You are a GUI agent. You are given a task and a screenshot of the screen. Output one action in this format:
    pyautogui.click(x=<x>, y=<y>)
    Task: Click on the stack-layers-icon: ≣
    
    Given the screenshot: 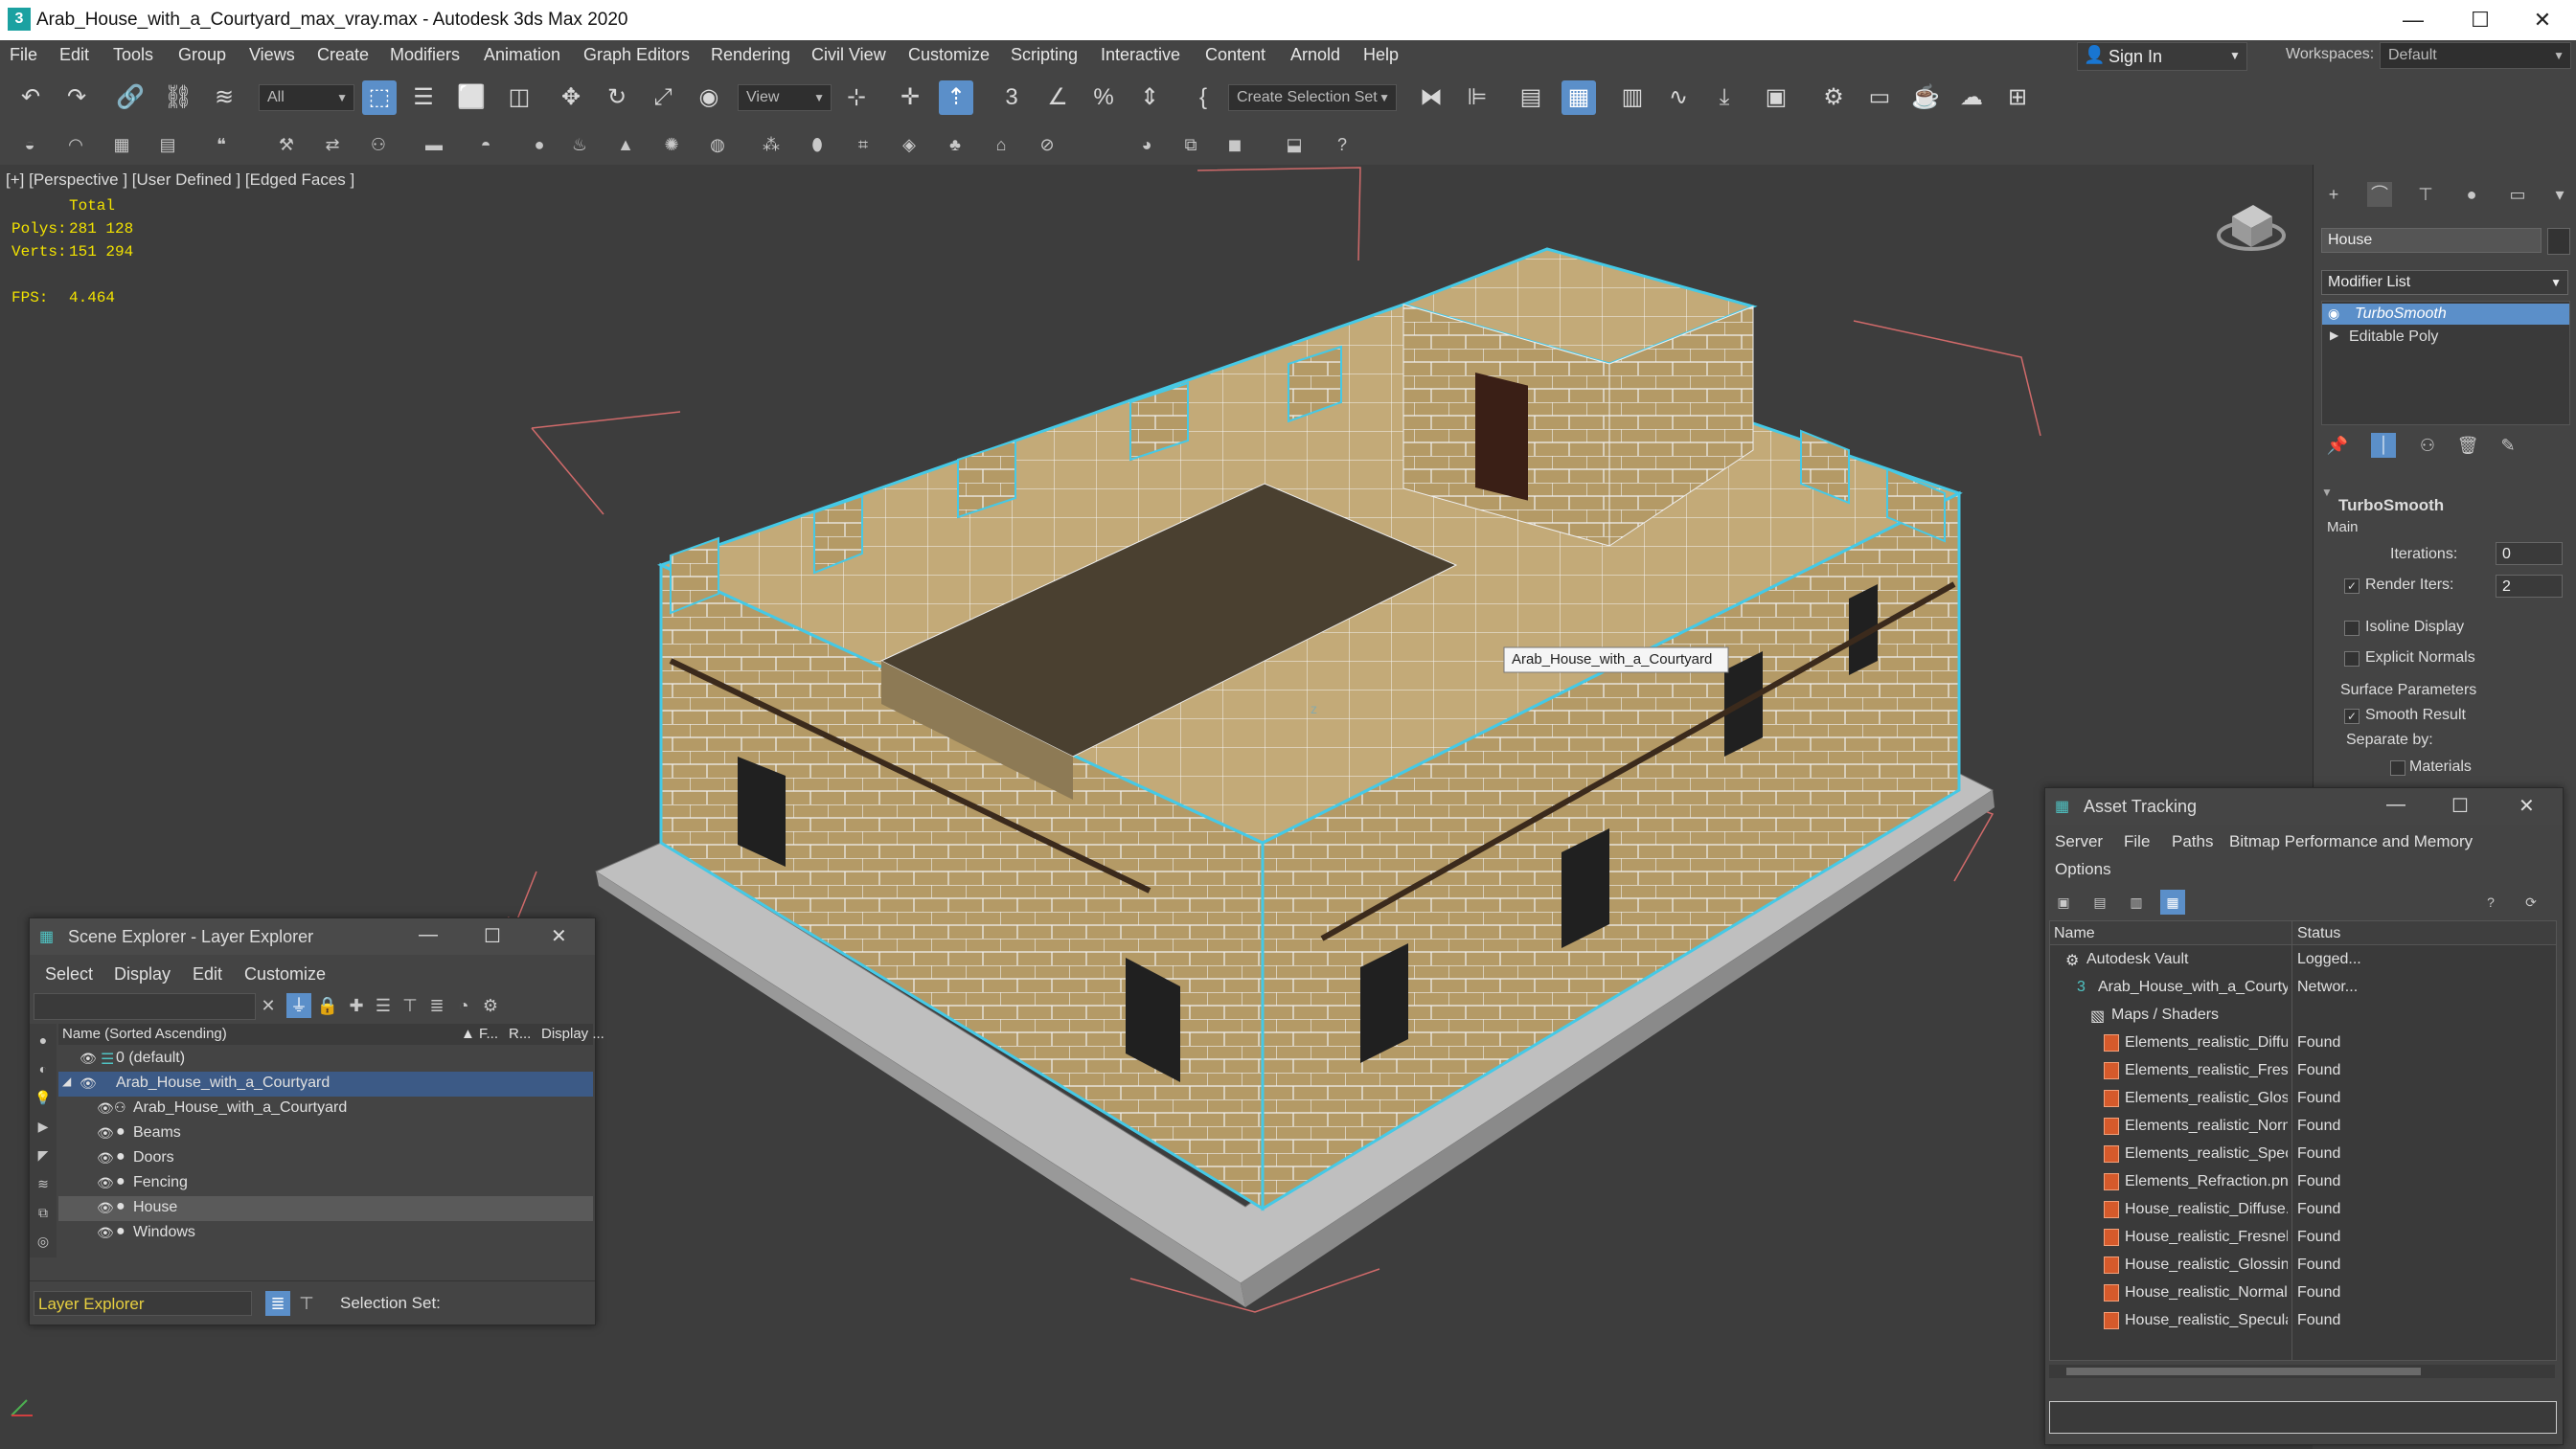 What is the action you would take?
    pyautogui.click(x=436, y=1005)
    